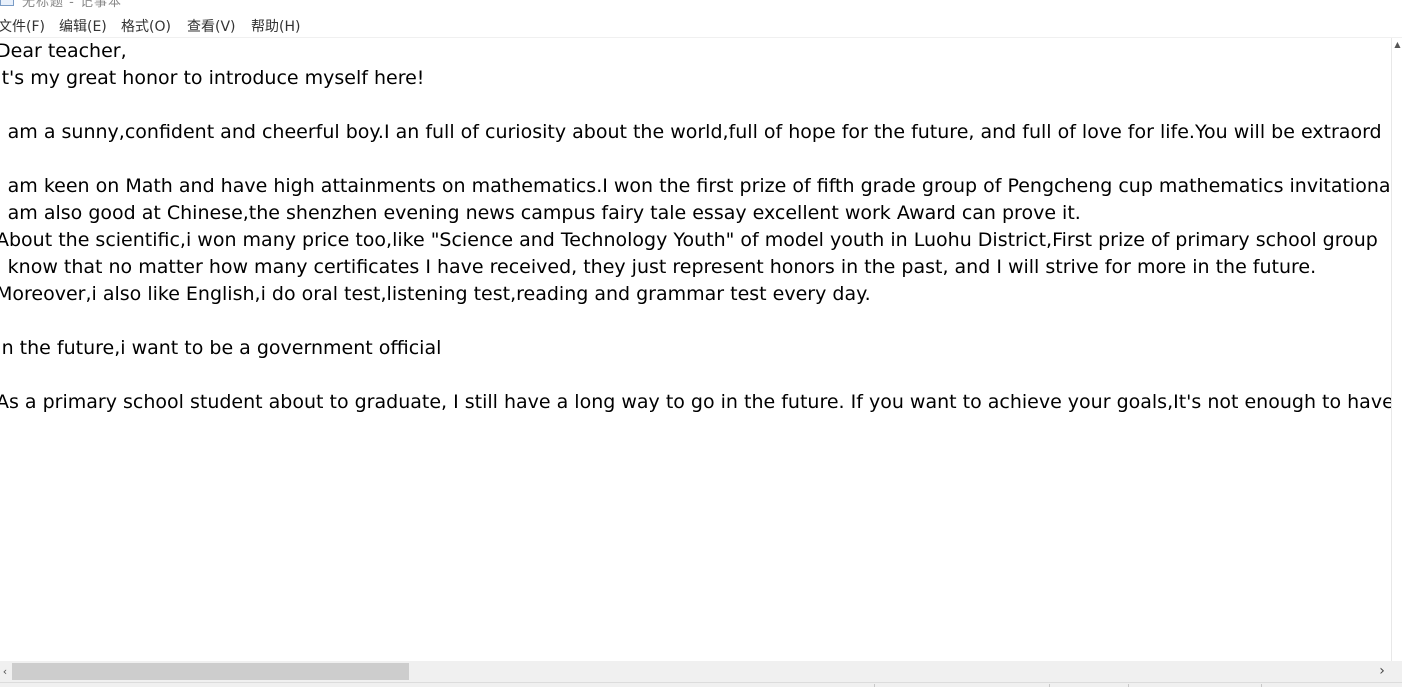 The width and height of the screenshot is (1402, 687). What do you see at coordinates (72, 5) in the screenshot?
I see `window-title: 无标题 - 记事本` at bounding box center [72, 5].